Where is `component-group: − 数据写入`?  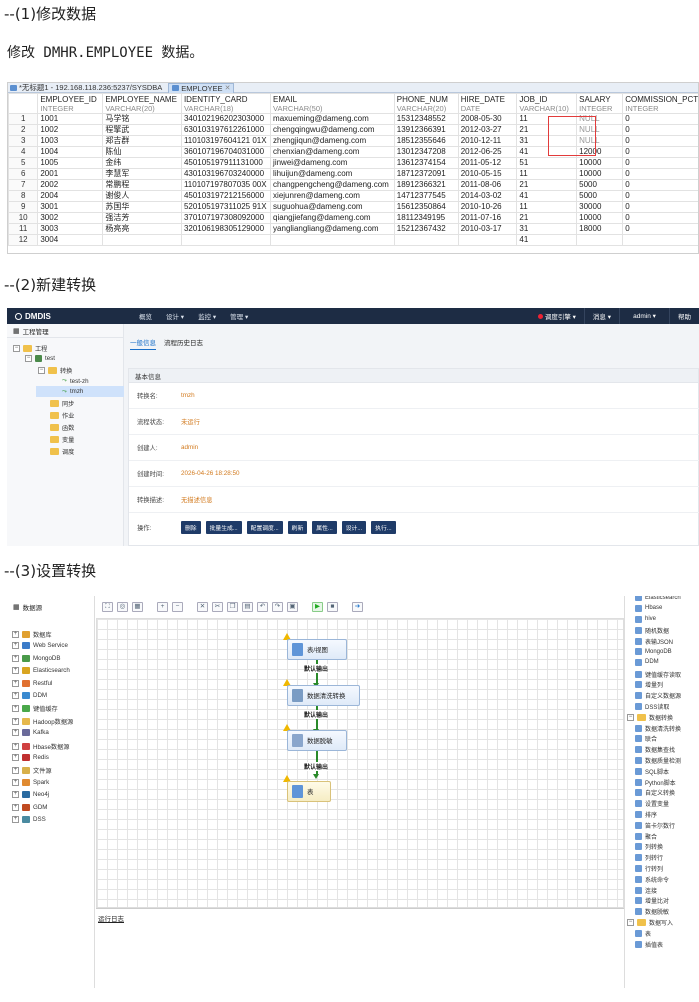 component-group: − 数据写入 is located at coordinates (650, 922).